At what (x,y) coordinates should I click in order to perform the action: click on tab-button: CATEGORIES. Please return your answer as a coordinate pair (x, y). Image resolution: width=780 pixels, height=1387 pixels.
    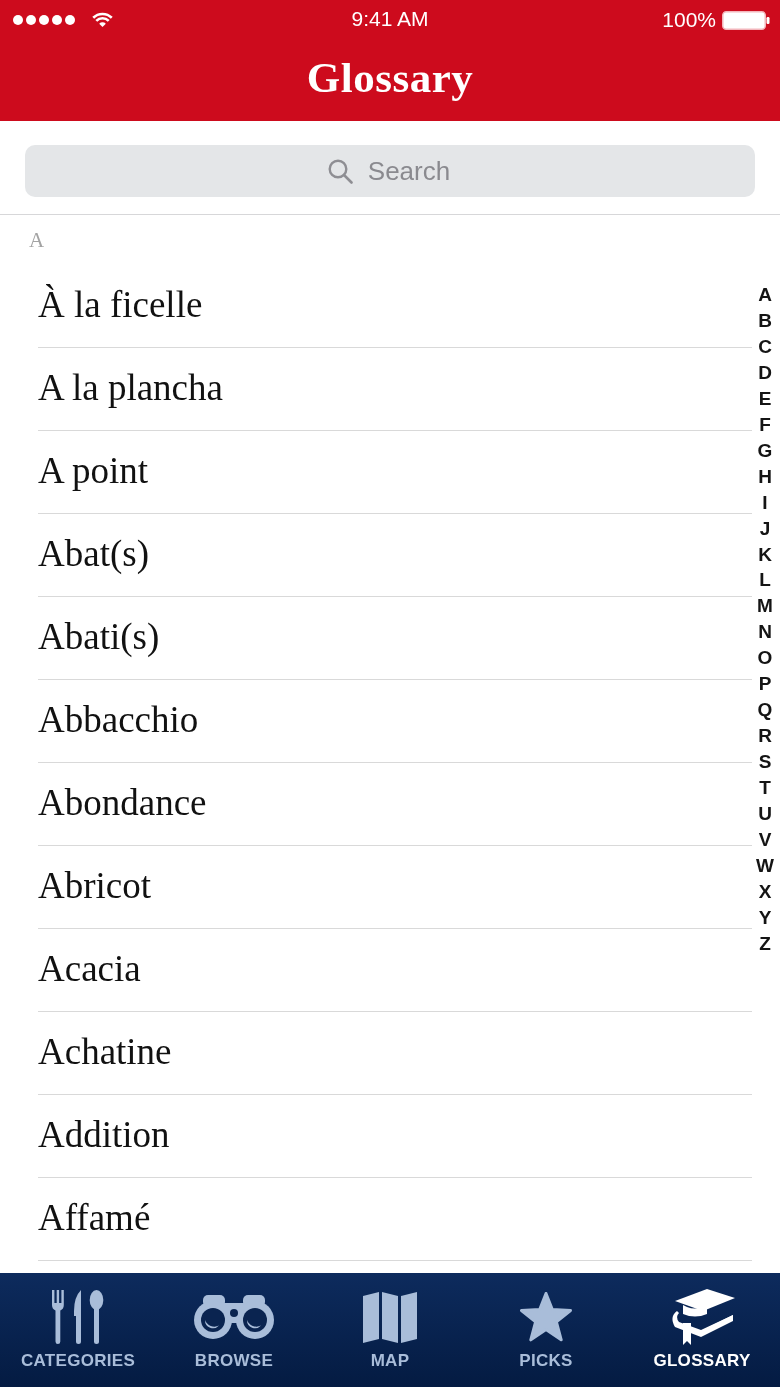
    Looking at the image, I should click on (78, 1330).